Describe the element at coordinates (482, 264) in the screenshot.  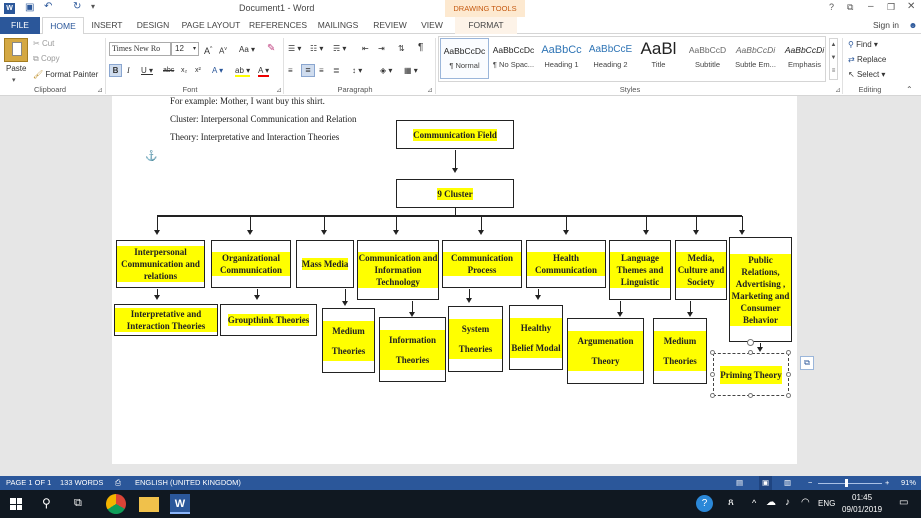
I see `cluster-box-communication-process: Communication Process` at that location.